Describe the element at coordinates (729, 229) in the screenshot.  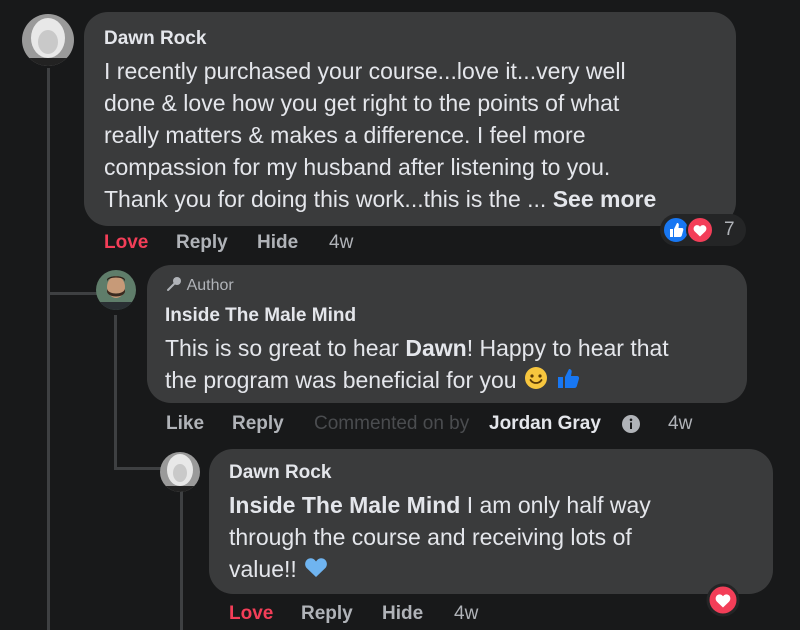
I see `reaction-count: 7` at that location.